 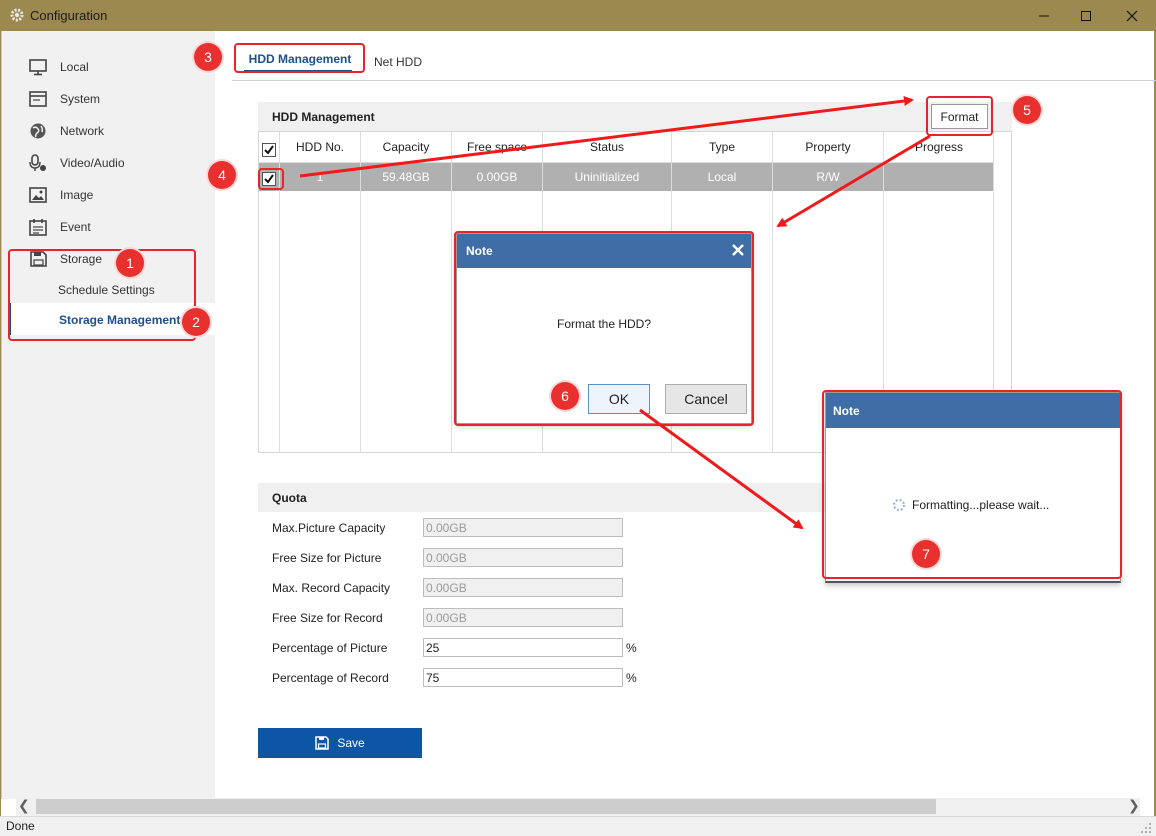 I want to click on arrow-checkbox-to-format, so click(x=606, y=137).